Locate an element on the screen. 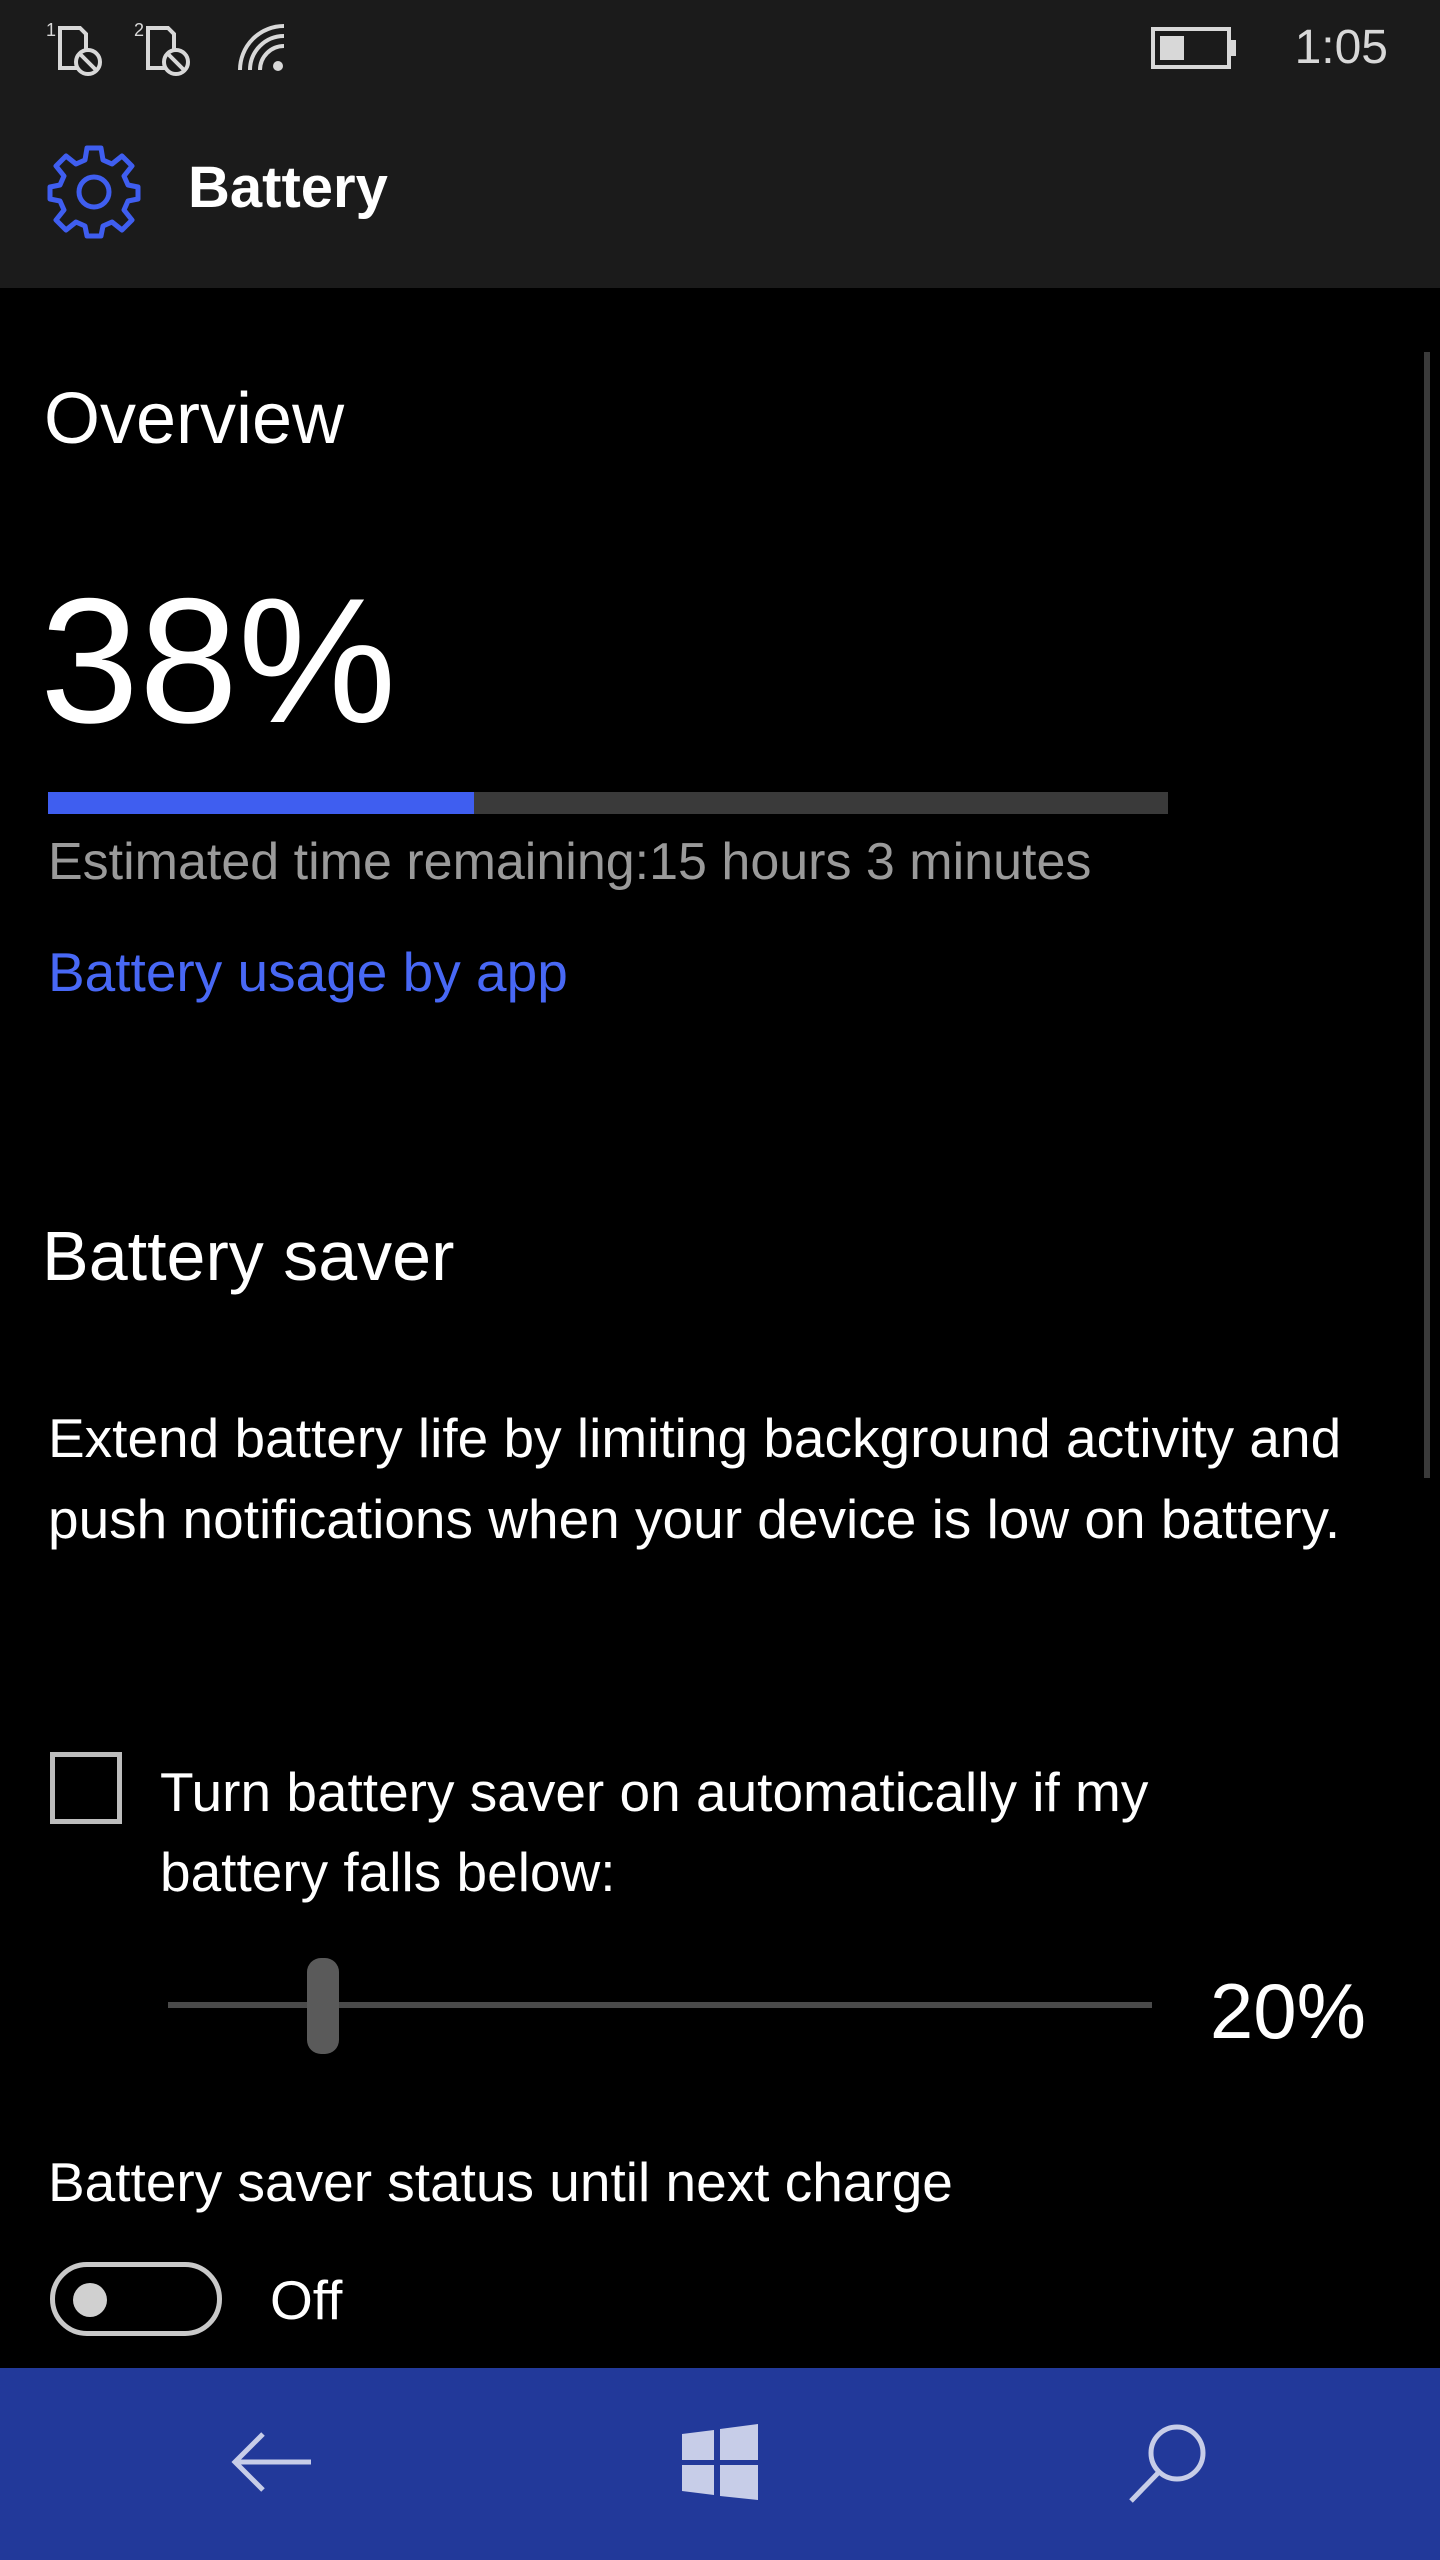 The width and height of the screenshot is (1440, 2560). start-button is located at coordinates (720, 2464).